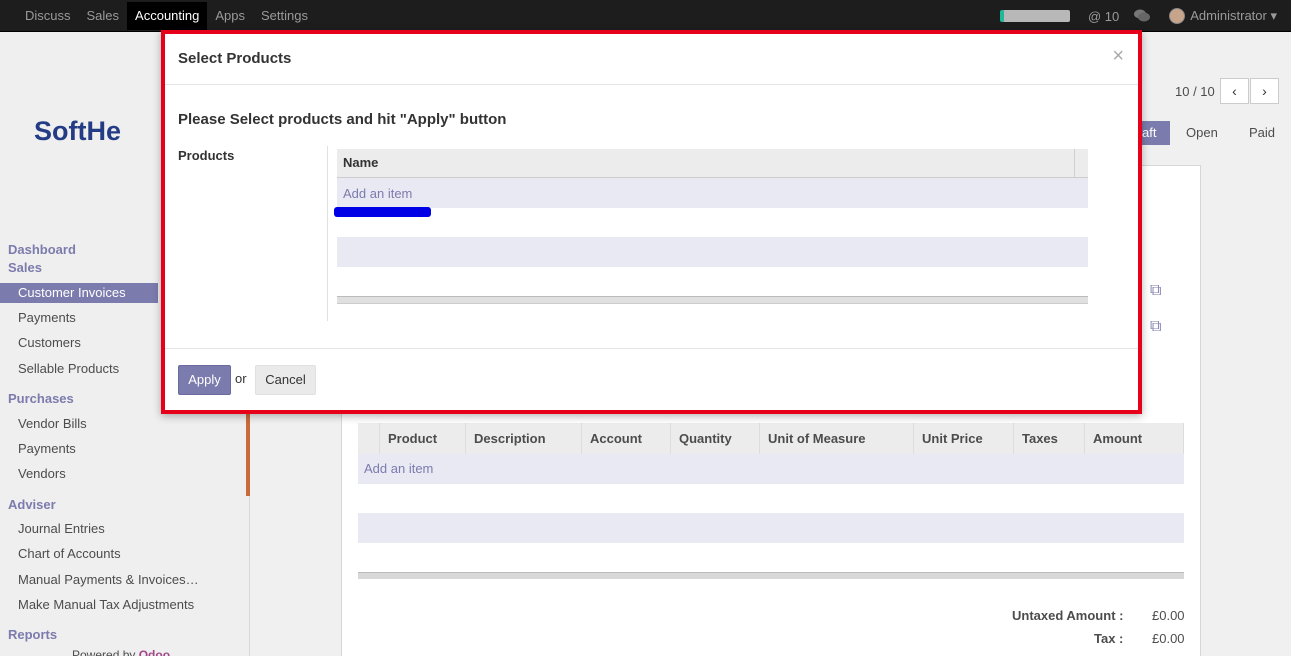  I want to click on products-field-label: Products, so click(206, 155).